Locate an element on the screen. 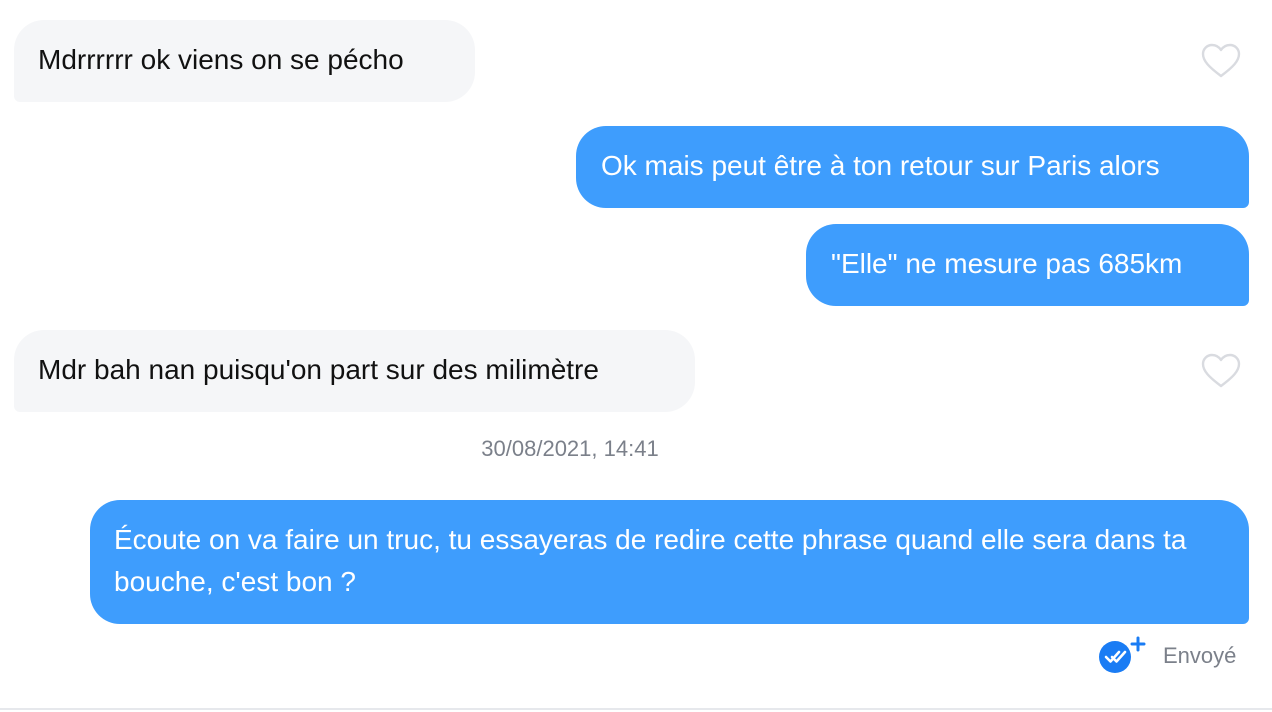 This screenshot has height=712, width=1272. delivery-status: Envoyé is located at coordinates (1167, 656).